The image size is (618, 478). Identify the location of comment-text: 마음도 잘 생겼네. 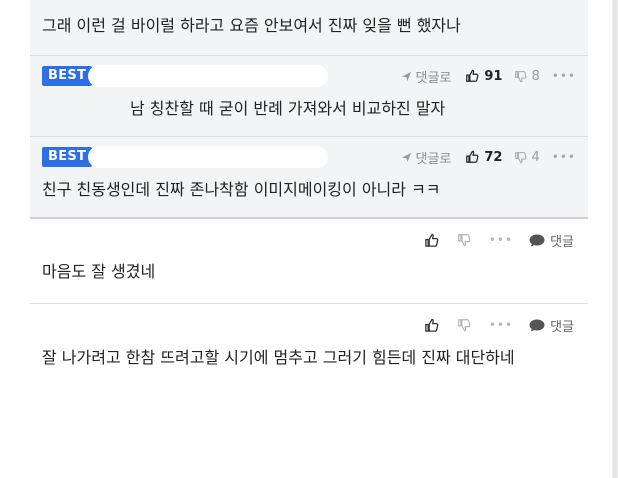
(99, 271).